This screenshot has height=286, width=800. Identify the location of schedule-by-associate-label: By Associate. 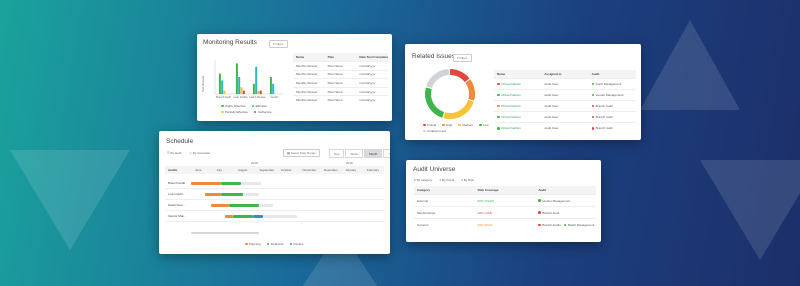
(201, 153).